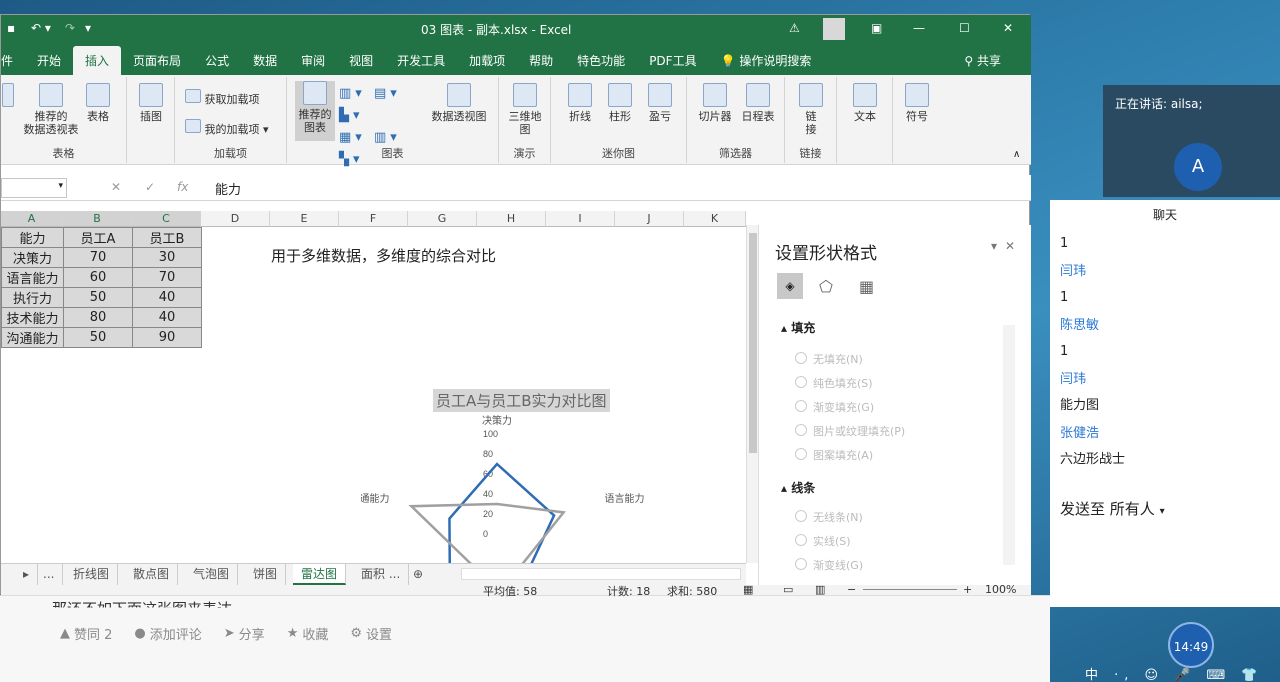 The image size is (1280, 682). Describe the element at coordinates (32, 277) in the screenshot. I see `table-cell: 语言能力` at that location.